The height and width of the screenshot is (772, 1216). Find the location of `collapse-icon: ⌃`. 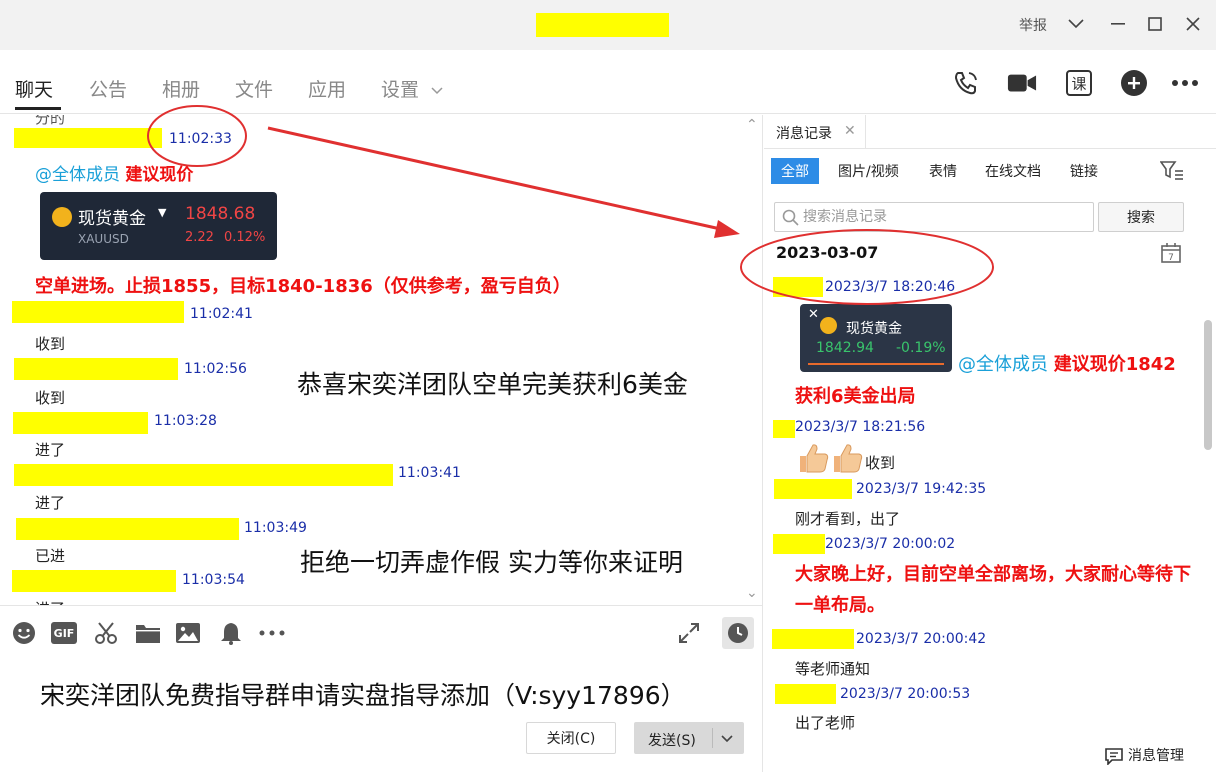

collapse-icon: ⌃ is located at coordinates (752, 125).